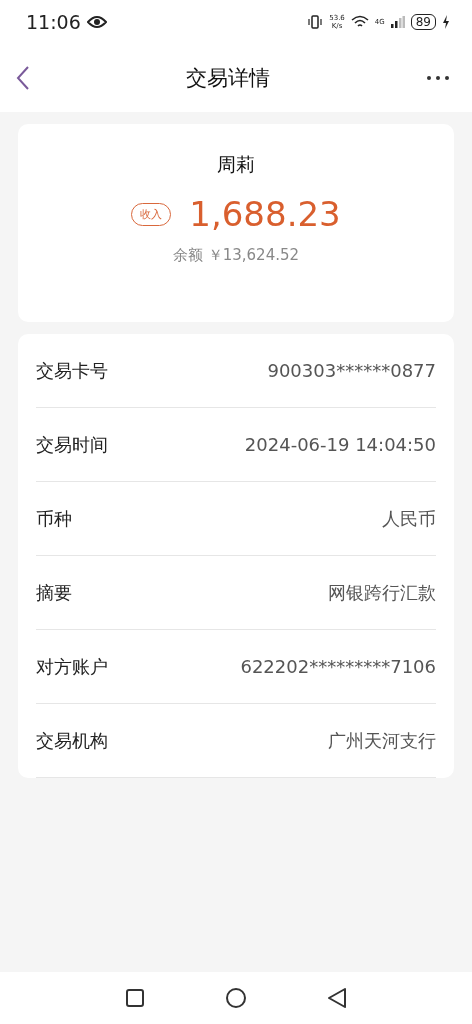 Image resolution: width=472 pixels, height=1024 pixels. I want to click on more-icon, so click(438, 78).